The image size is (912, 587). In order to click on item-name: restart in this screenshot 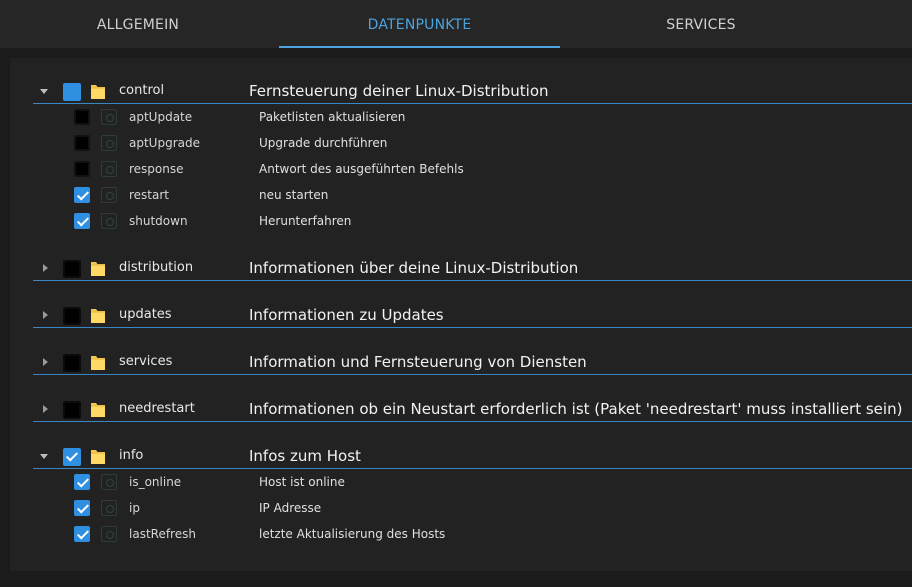, I will do `click(149, 195)`.